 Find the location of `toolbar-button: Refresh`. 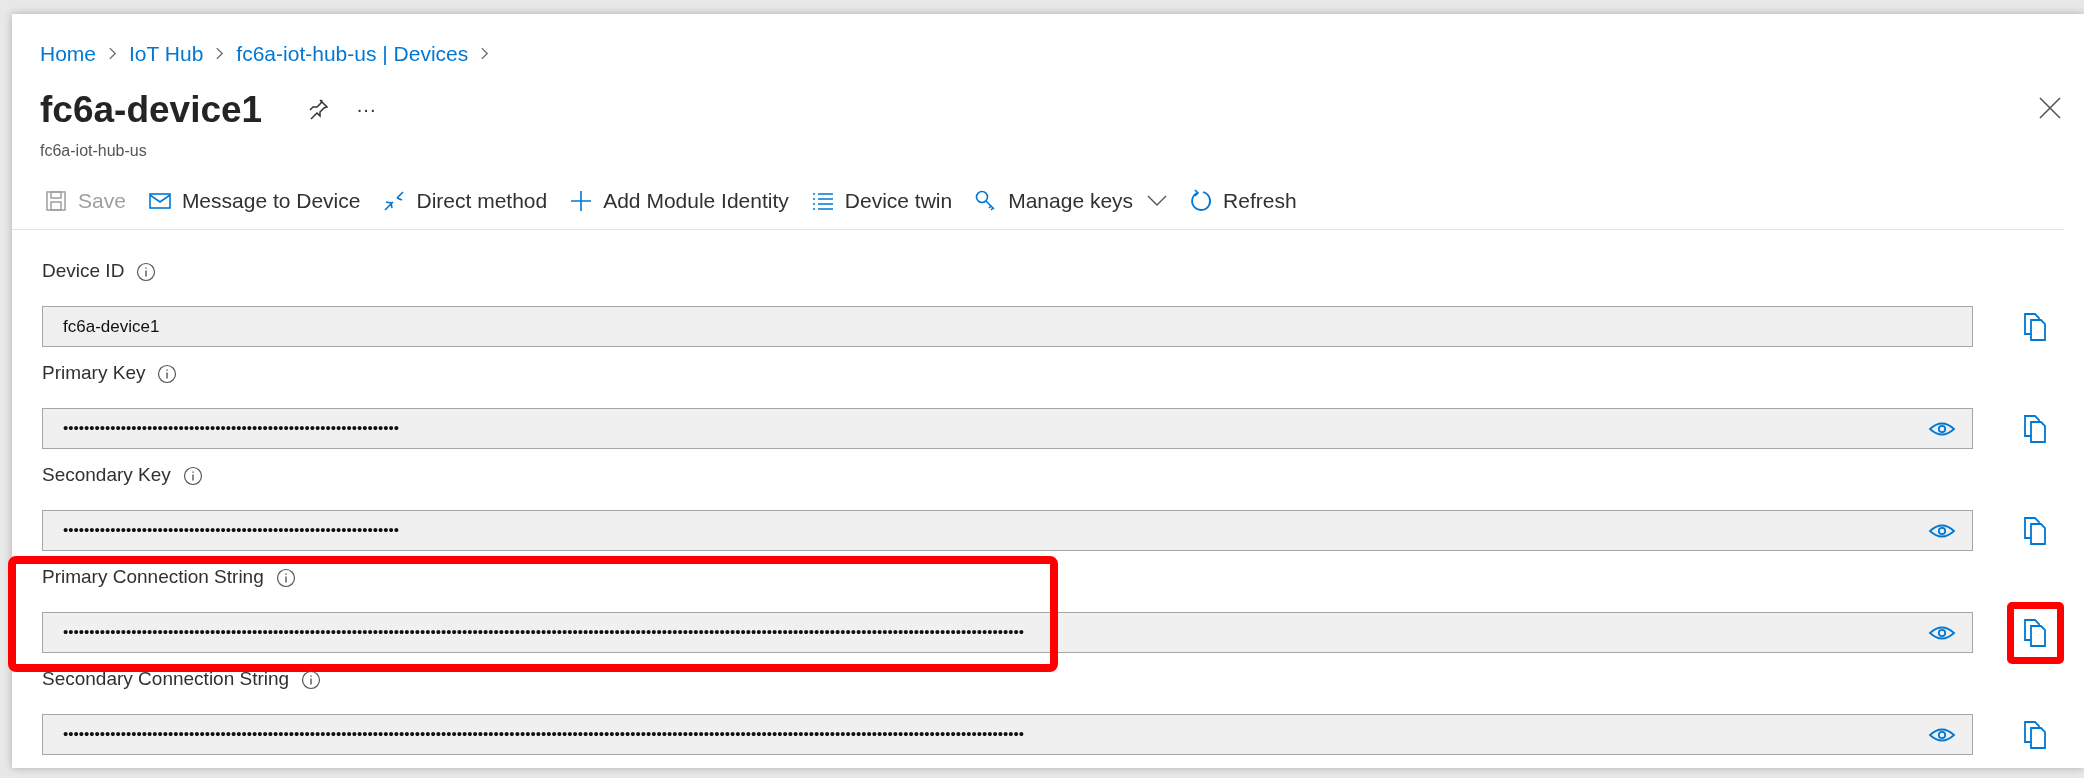

toolbar-button: Refresh is located at coordinates (1243, 201).